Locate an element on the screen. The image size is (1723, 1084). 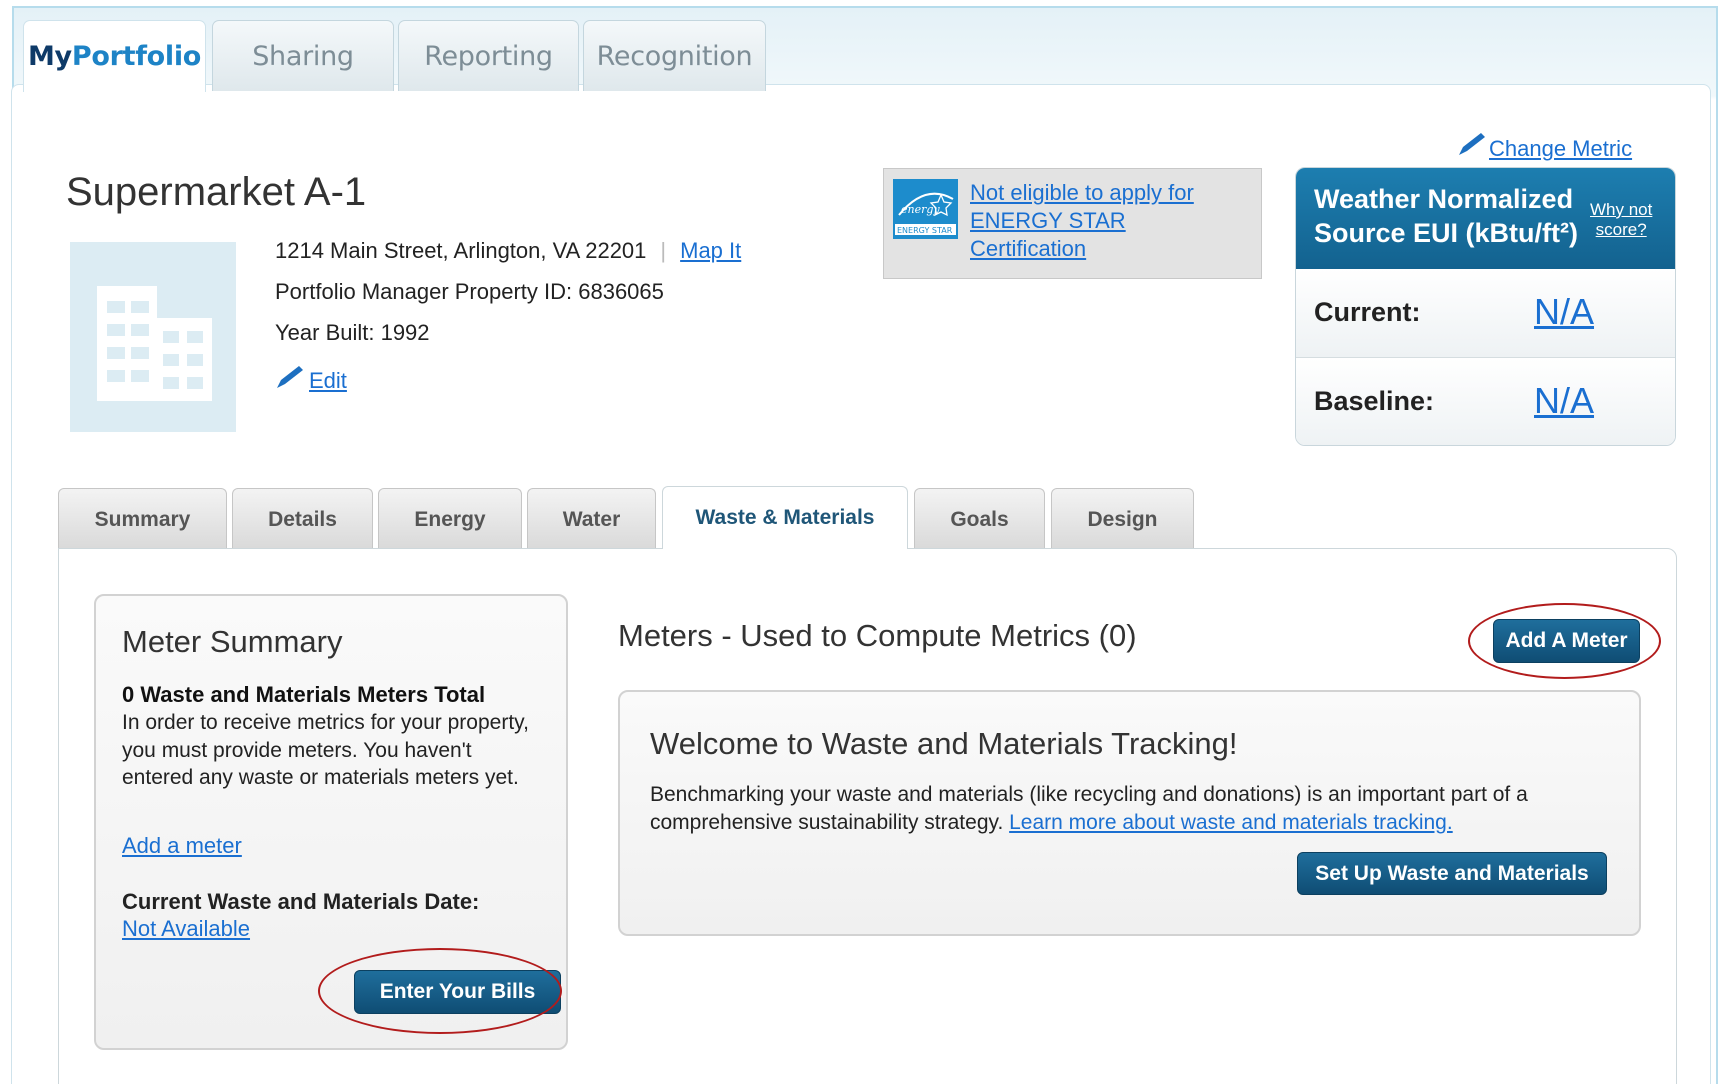
tab-reporting: Reporting is located at coordinates (488, 55).